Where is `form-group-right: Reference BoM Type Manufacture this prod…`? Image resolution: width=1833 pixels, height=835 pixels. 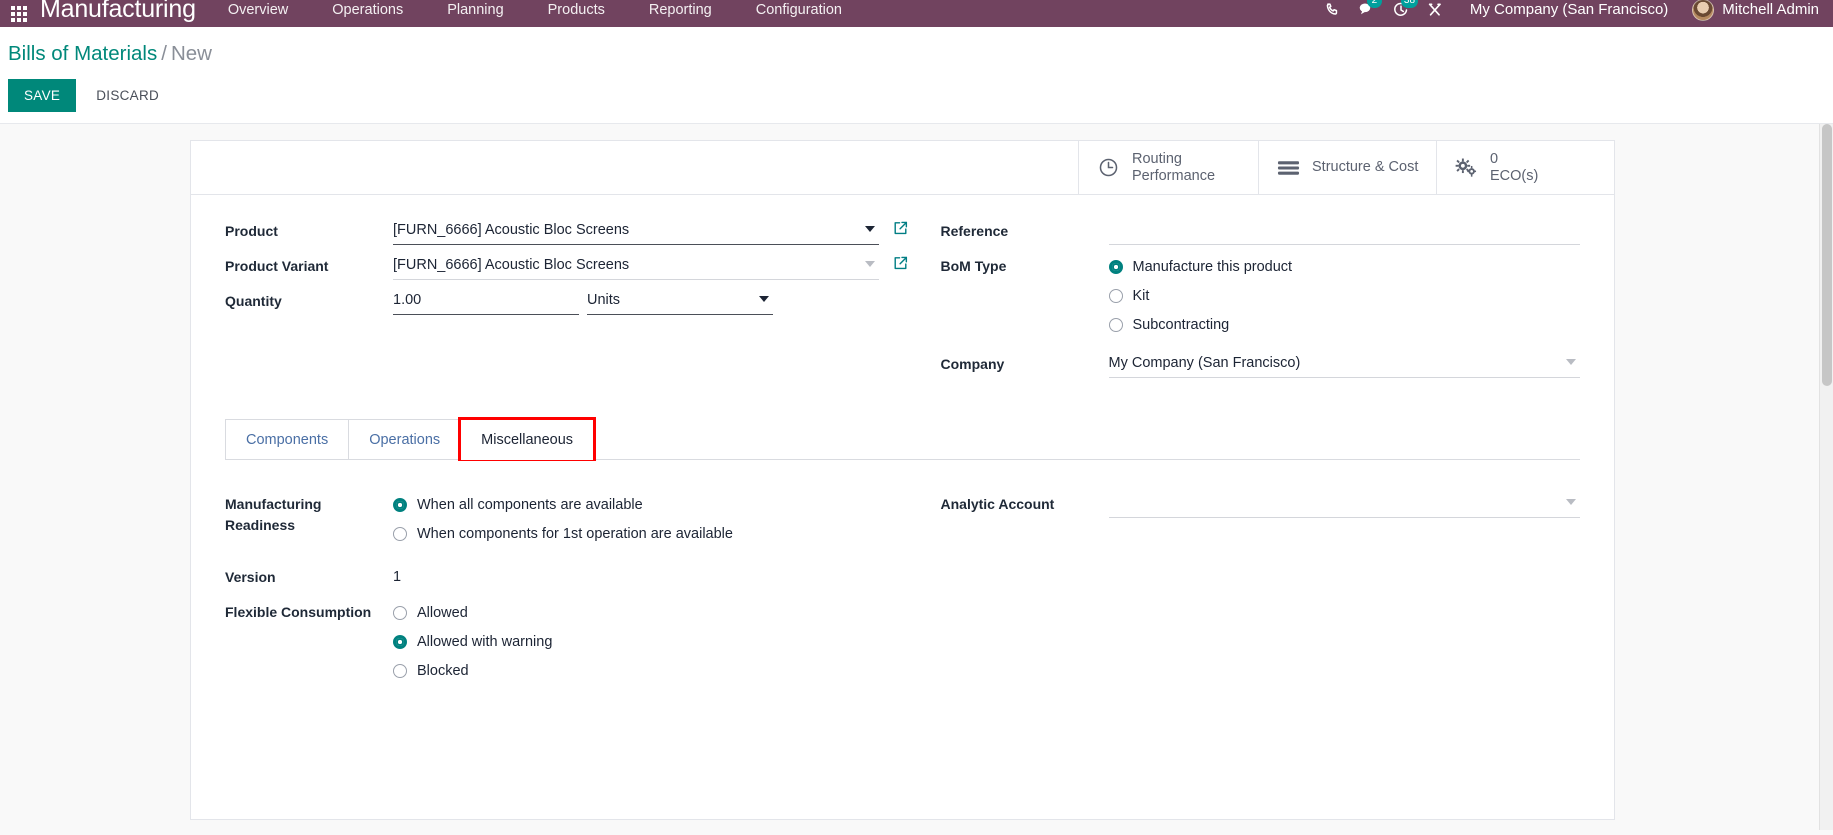
form-group-right: Reference BoM Type Manufacture this prod… is located at coordinates (1242, 301).